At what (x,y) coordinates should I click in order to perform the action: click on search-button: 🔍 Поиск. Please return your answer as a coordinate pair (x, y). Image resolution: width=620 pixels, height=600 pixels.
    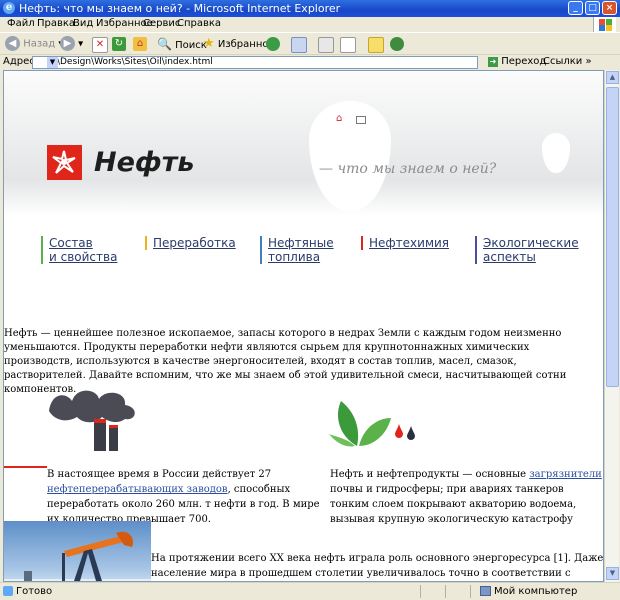
    Looking at the image, I should click on (182, 44).